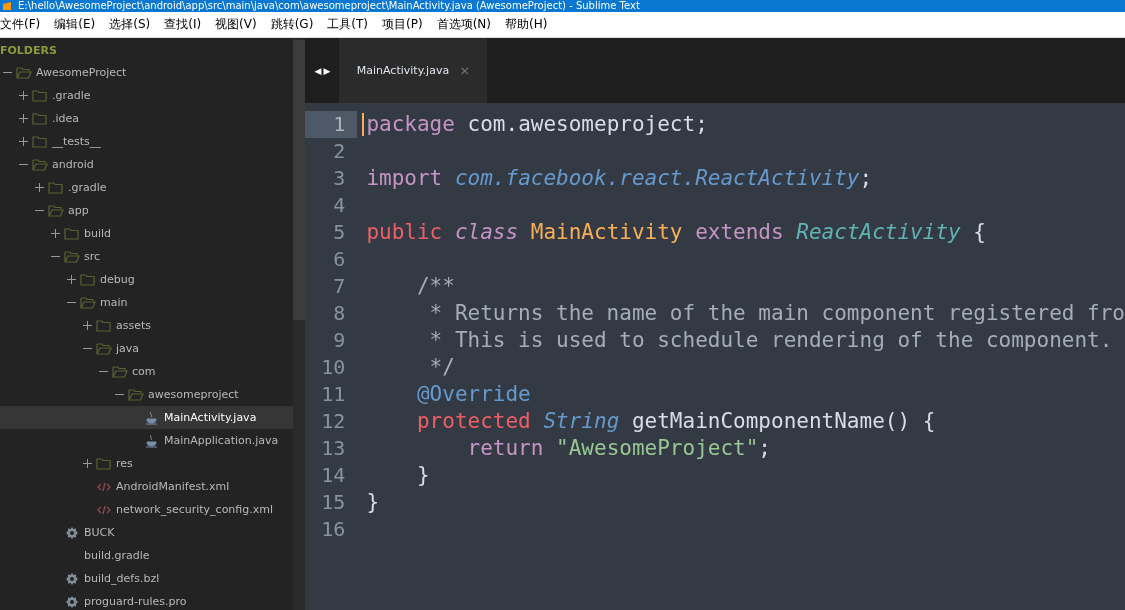 This screenshot has height=610, width=1125. I want to click on code-line: protected String getMainComponentName() {, so click(675, 421).